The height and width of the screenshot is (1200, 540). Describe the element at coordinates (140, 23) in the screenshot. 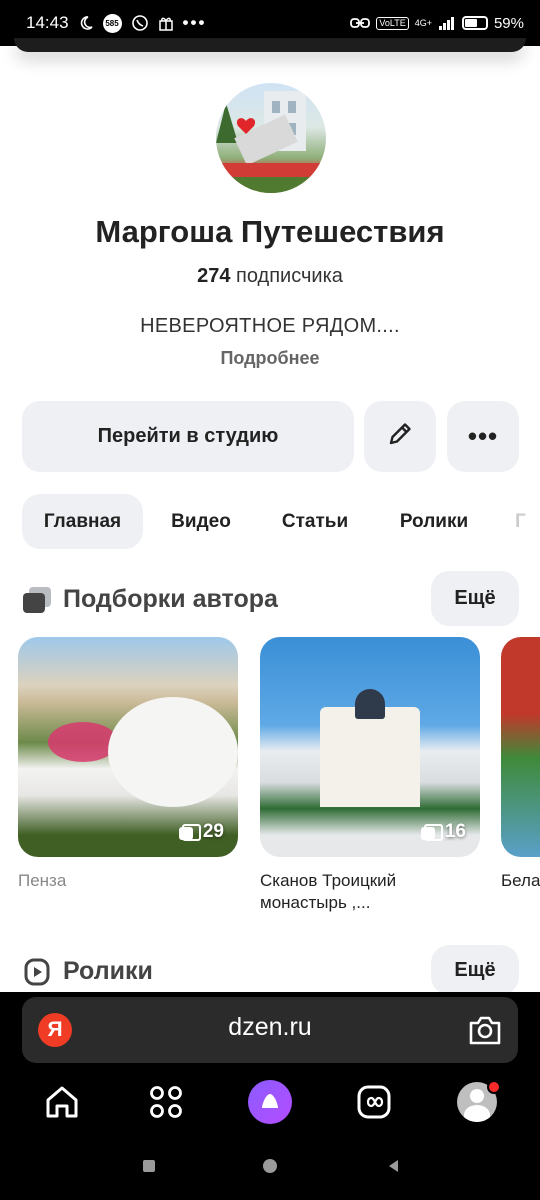

I see `viber-icon` at that location.